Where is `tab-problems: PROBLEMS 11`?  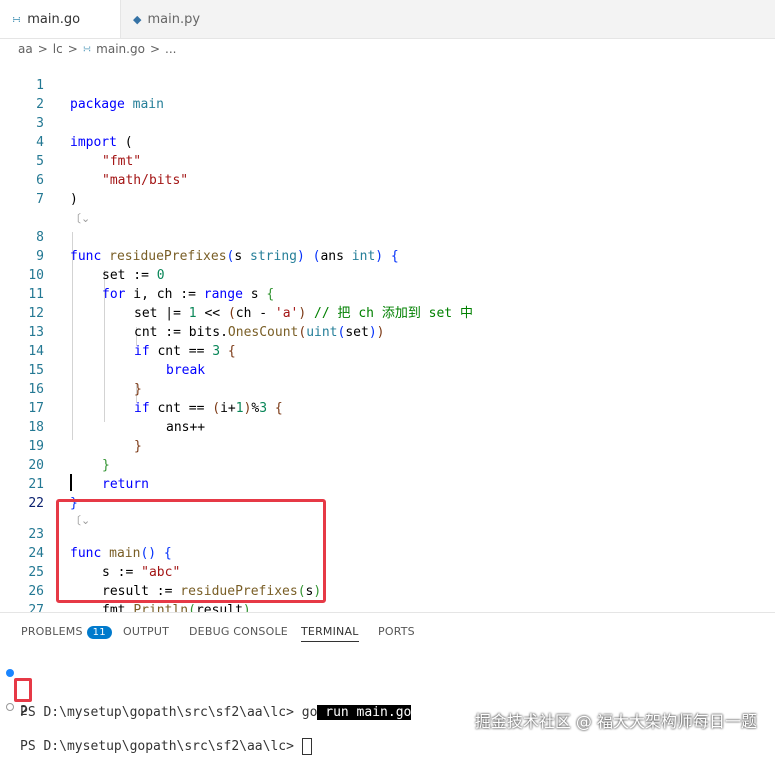
tab-problems: PROBLEMS 11 is located at coordinates (66, 632).